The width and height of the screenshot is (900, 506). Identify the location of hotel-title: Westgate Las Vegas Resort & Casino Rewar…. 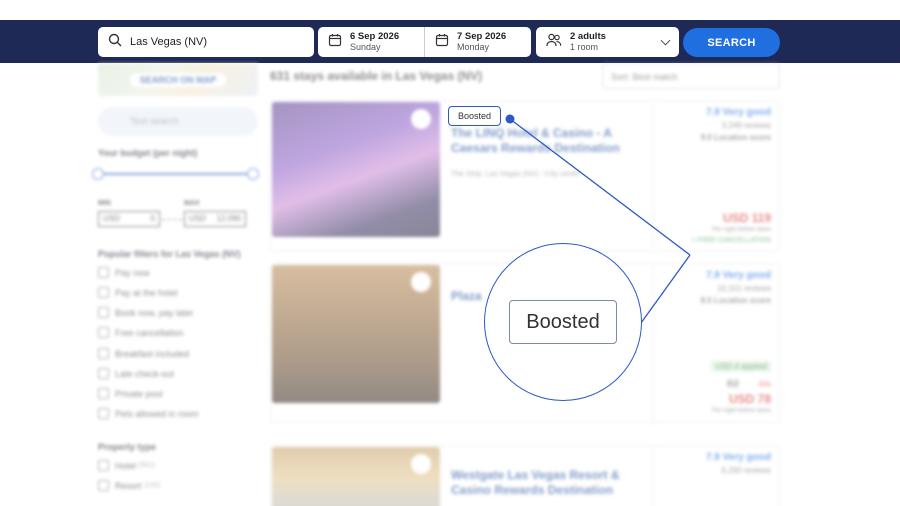
(541, 483).